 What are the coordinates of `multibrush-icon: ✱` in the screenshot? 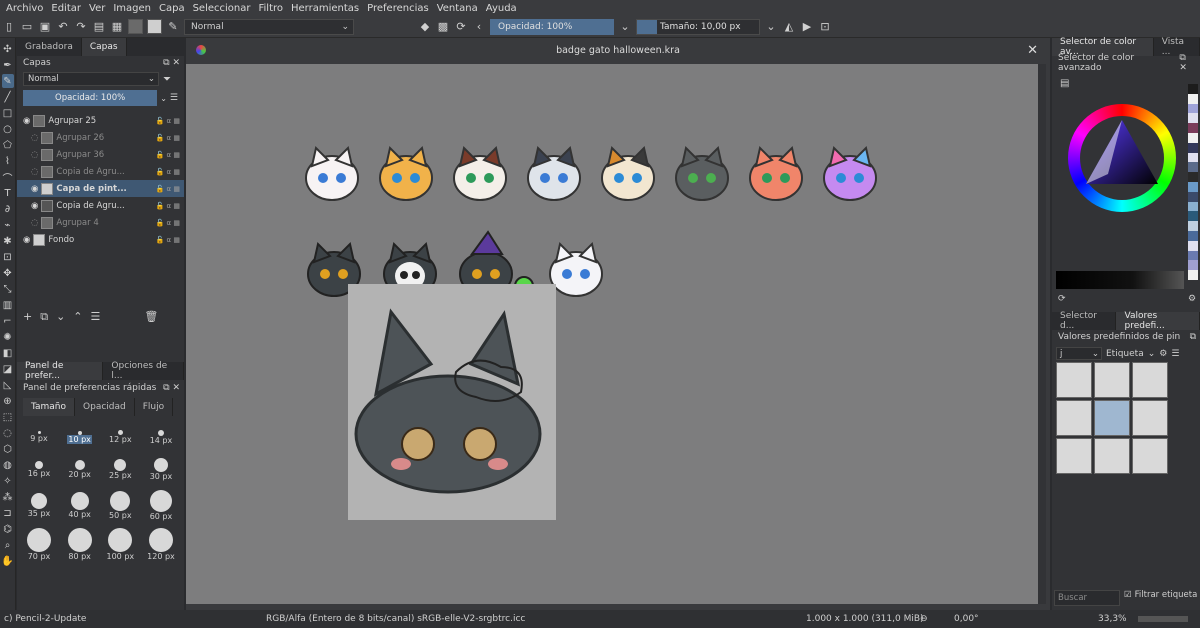 It's located at (8, 241).